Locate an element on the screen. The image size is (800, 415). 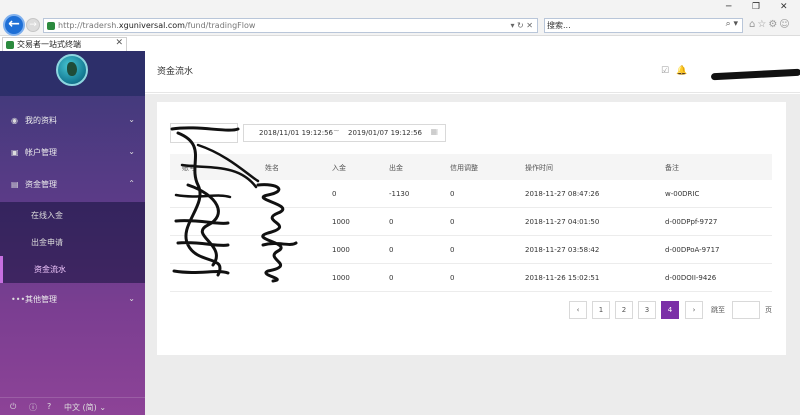
sidebar-item-label: 资金管理 is located at coordinates (41, 184).